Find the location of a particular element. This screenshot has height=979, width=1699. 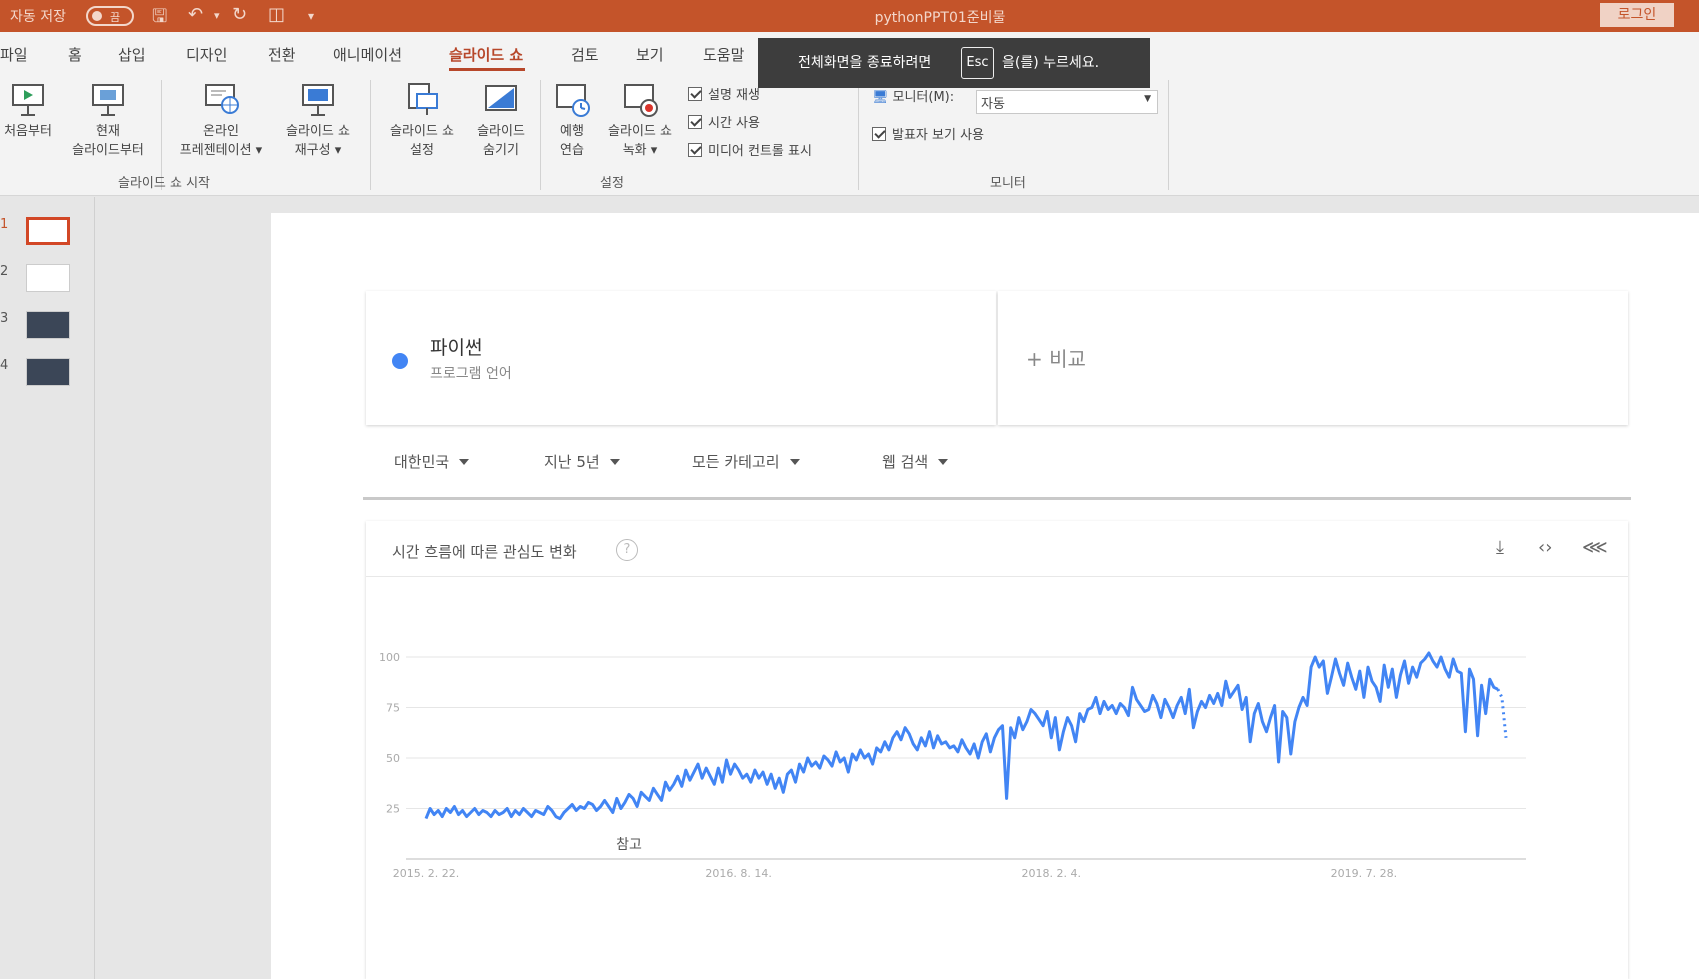

tab-design: 디자인 is located at coordinates (206, 54).